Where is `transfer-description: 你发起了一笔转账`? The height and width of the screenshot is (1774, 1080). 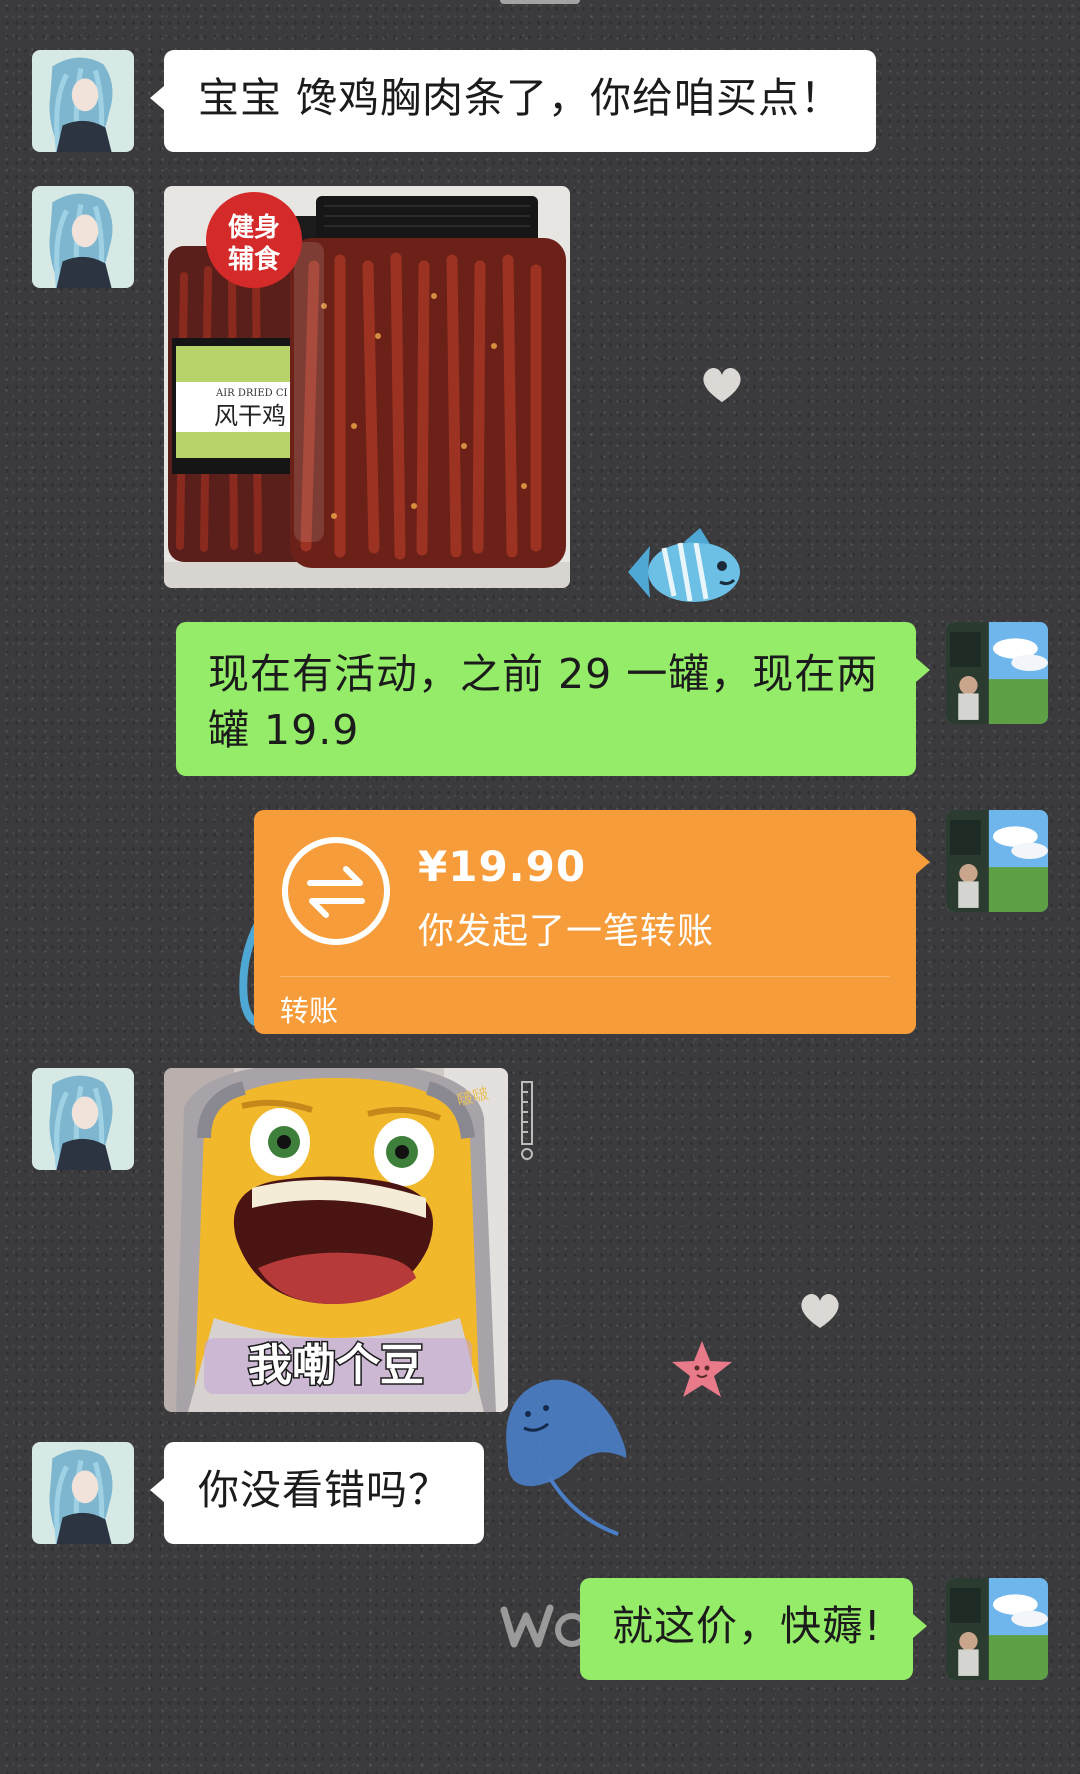
transfer-description: 你发起了一笔转账 is located at coordinates (566, 931).